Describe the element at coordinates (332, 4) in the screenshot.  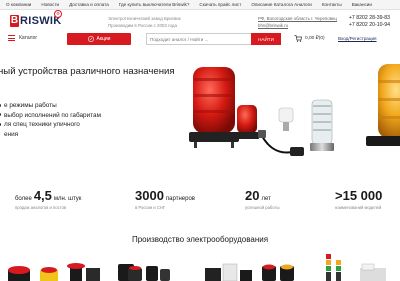
I see `nav-link-contacts: Контакты` at that location.